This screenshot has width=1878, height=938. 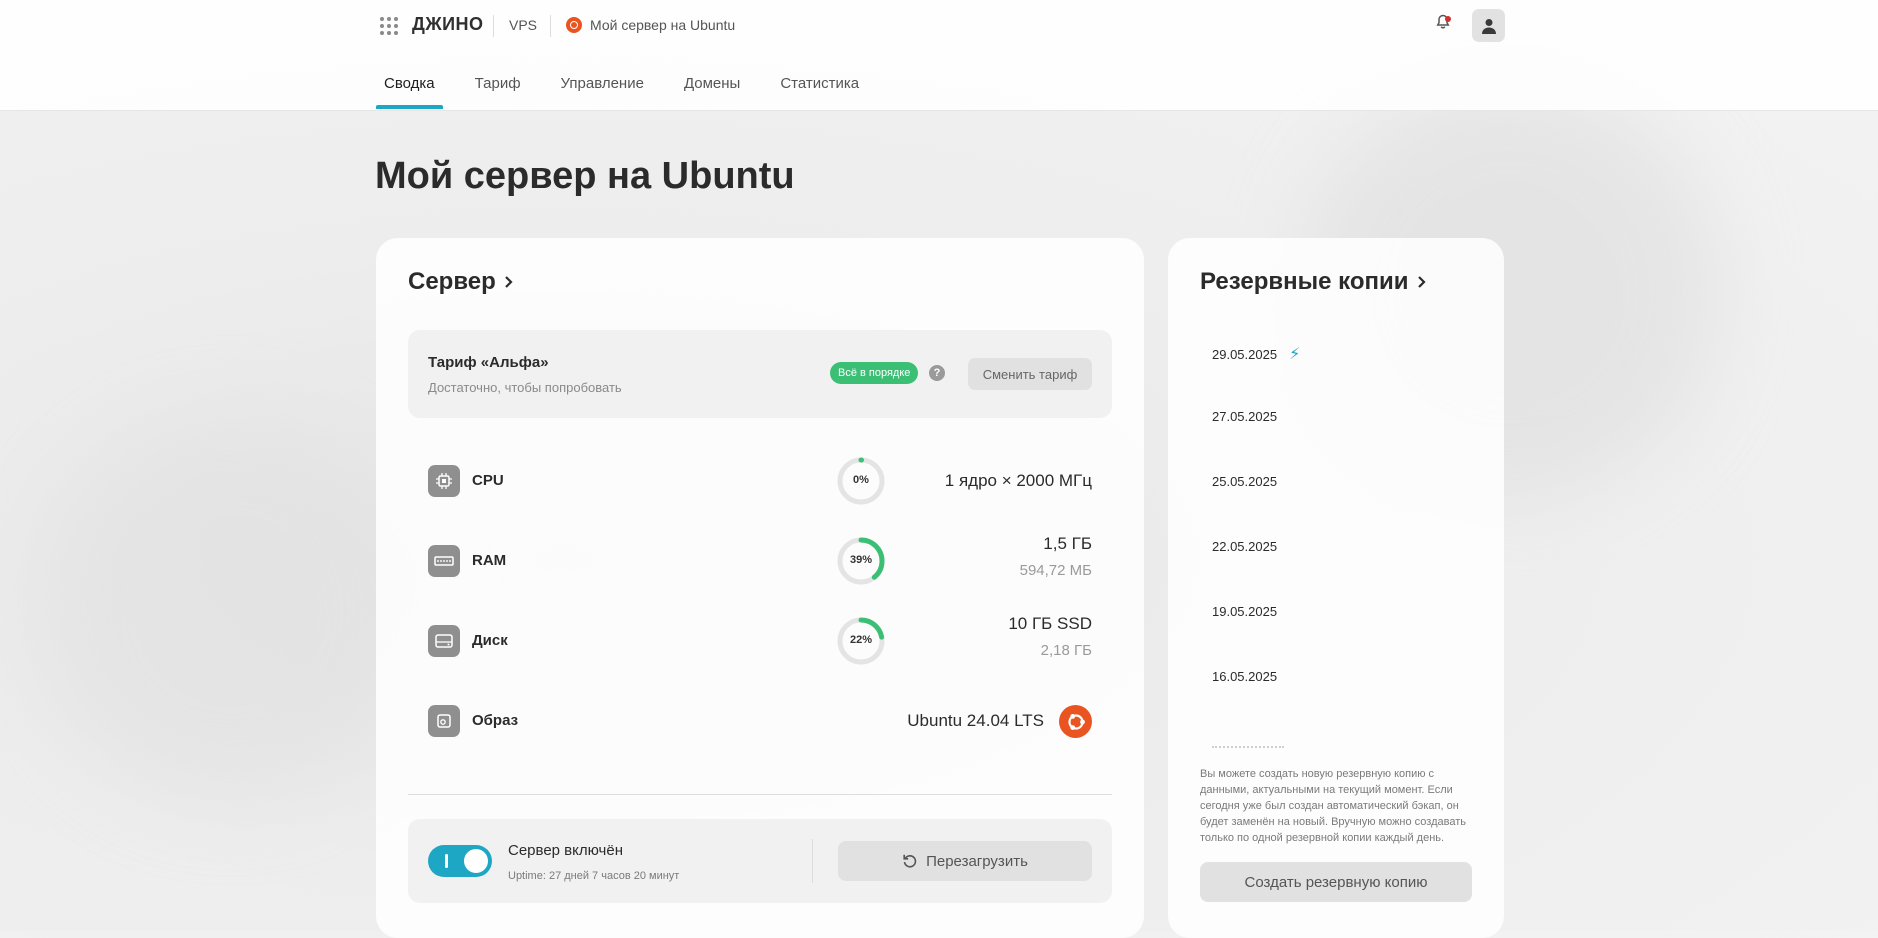 What do you see at coordinates (975, 720) in the screenshot?
I see `os-image-value: Ubuntu 24.04 LTS` at bounding box center [975, 720].